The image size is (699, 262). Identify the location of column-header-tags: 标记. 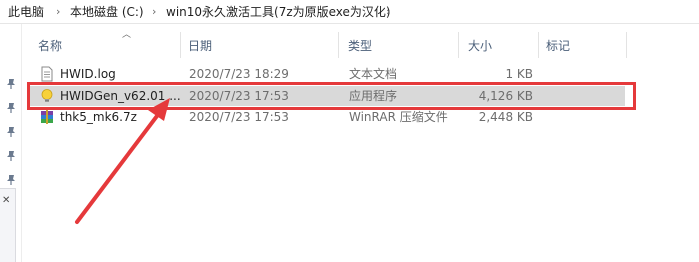
(558, 46).